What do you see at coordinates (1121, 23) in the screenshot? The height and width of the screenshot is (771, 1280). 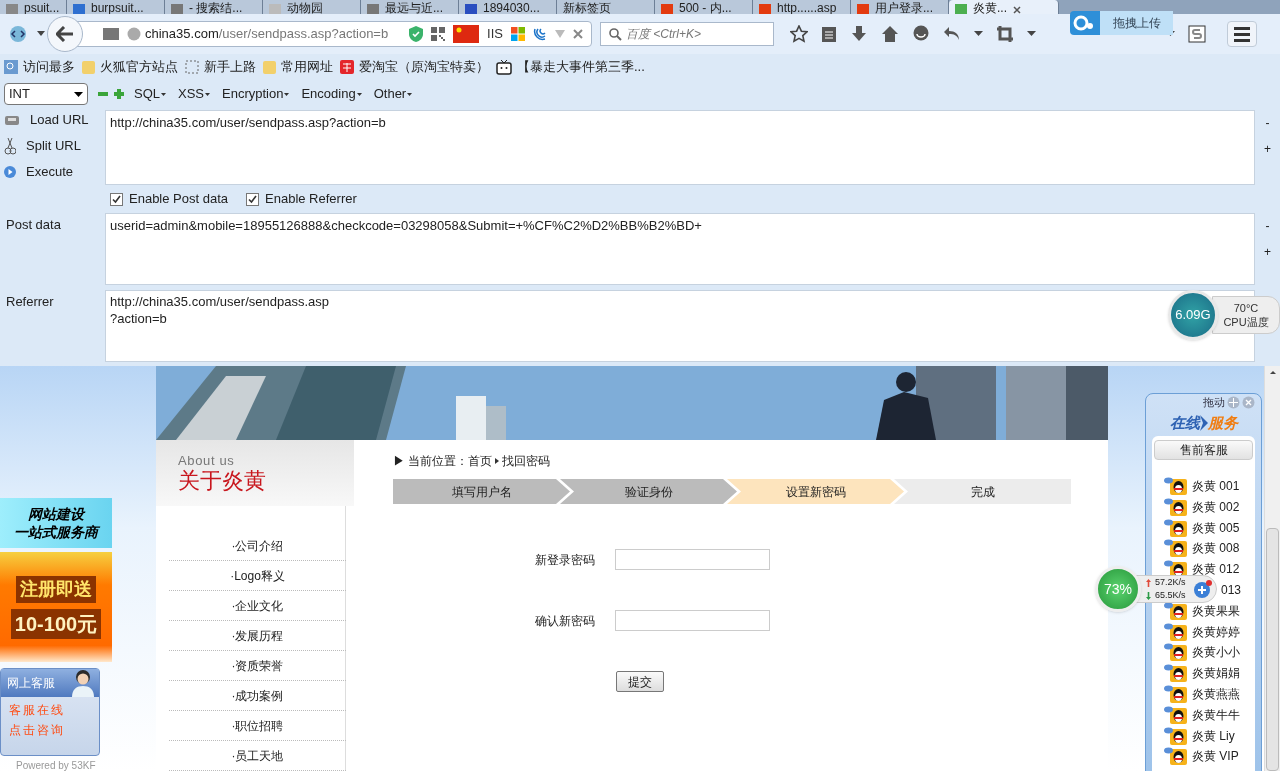 I see `upload-popup: 拖拽上传` at bounding box center [1121, 23].